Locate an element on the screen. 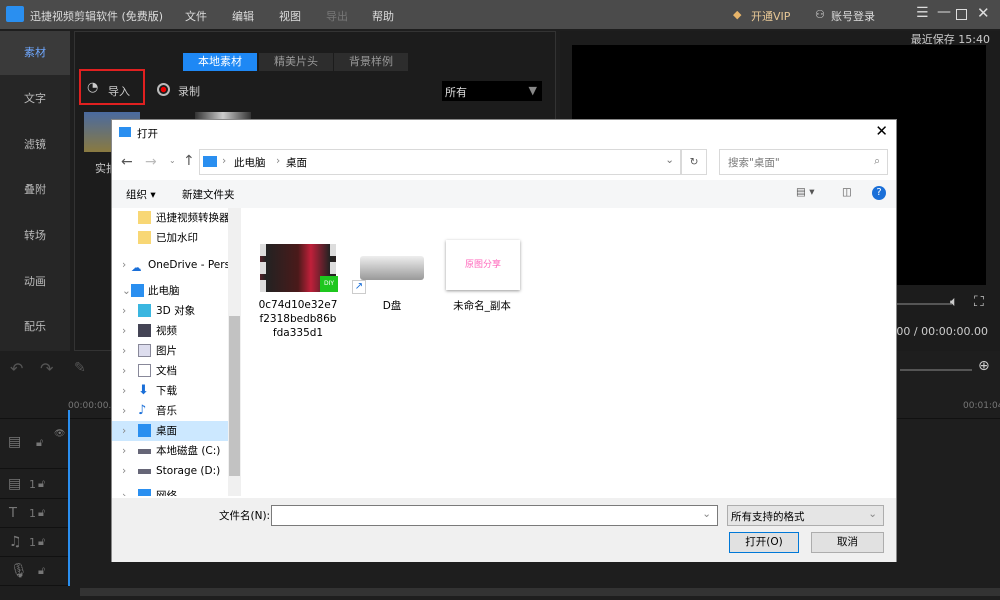  import-icon: ◔ is located at coordinates (93, 87).